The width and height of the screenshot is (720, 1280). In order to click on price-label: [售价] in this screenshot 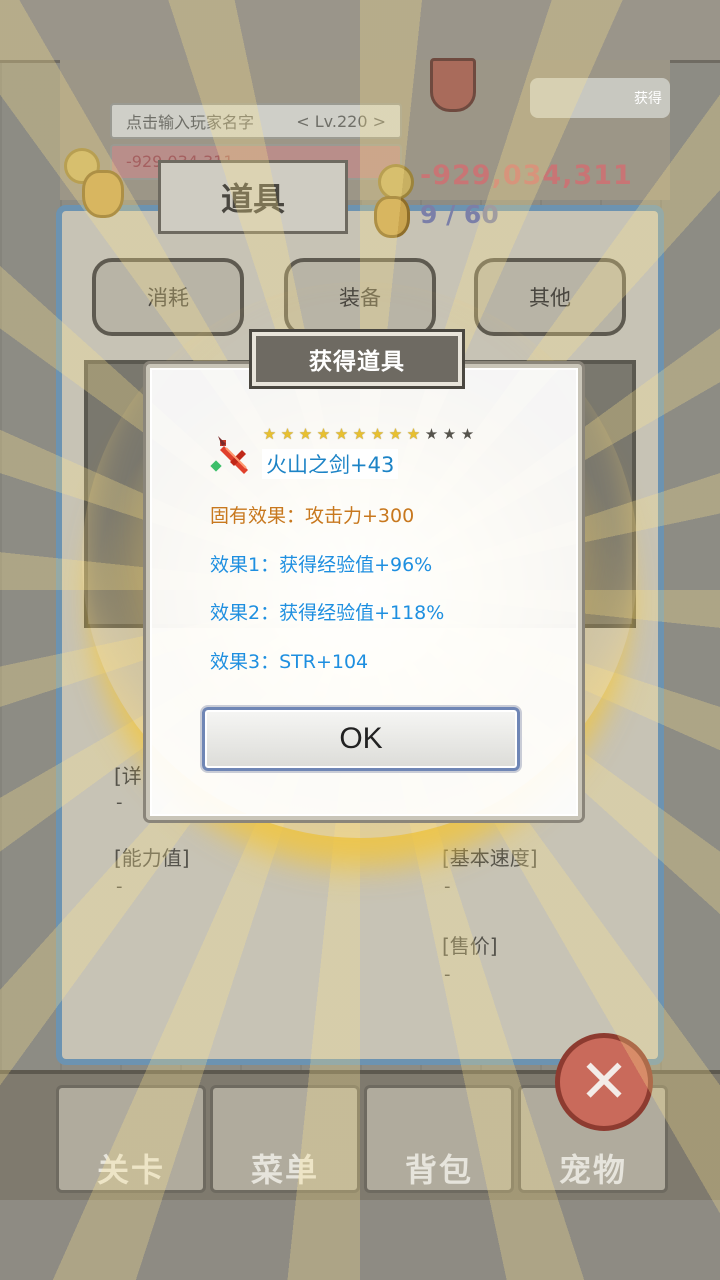, I will do `click(470, 946)`.